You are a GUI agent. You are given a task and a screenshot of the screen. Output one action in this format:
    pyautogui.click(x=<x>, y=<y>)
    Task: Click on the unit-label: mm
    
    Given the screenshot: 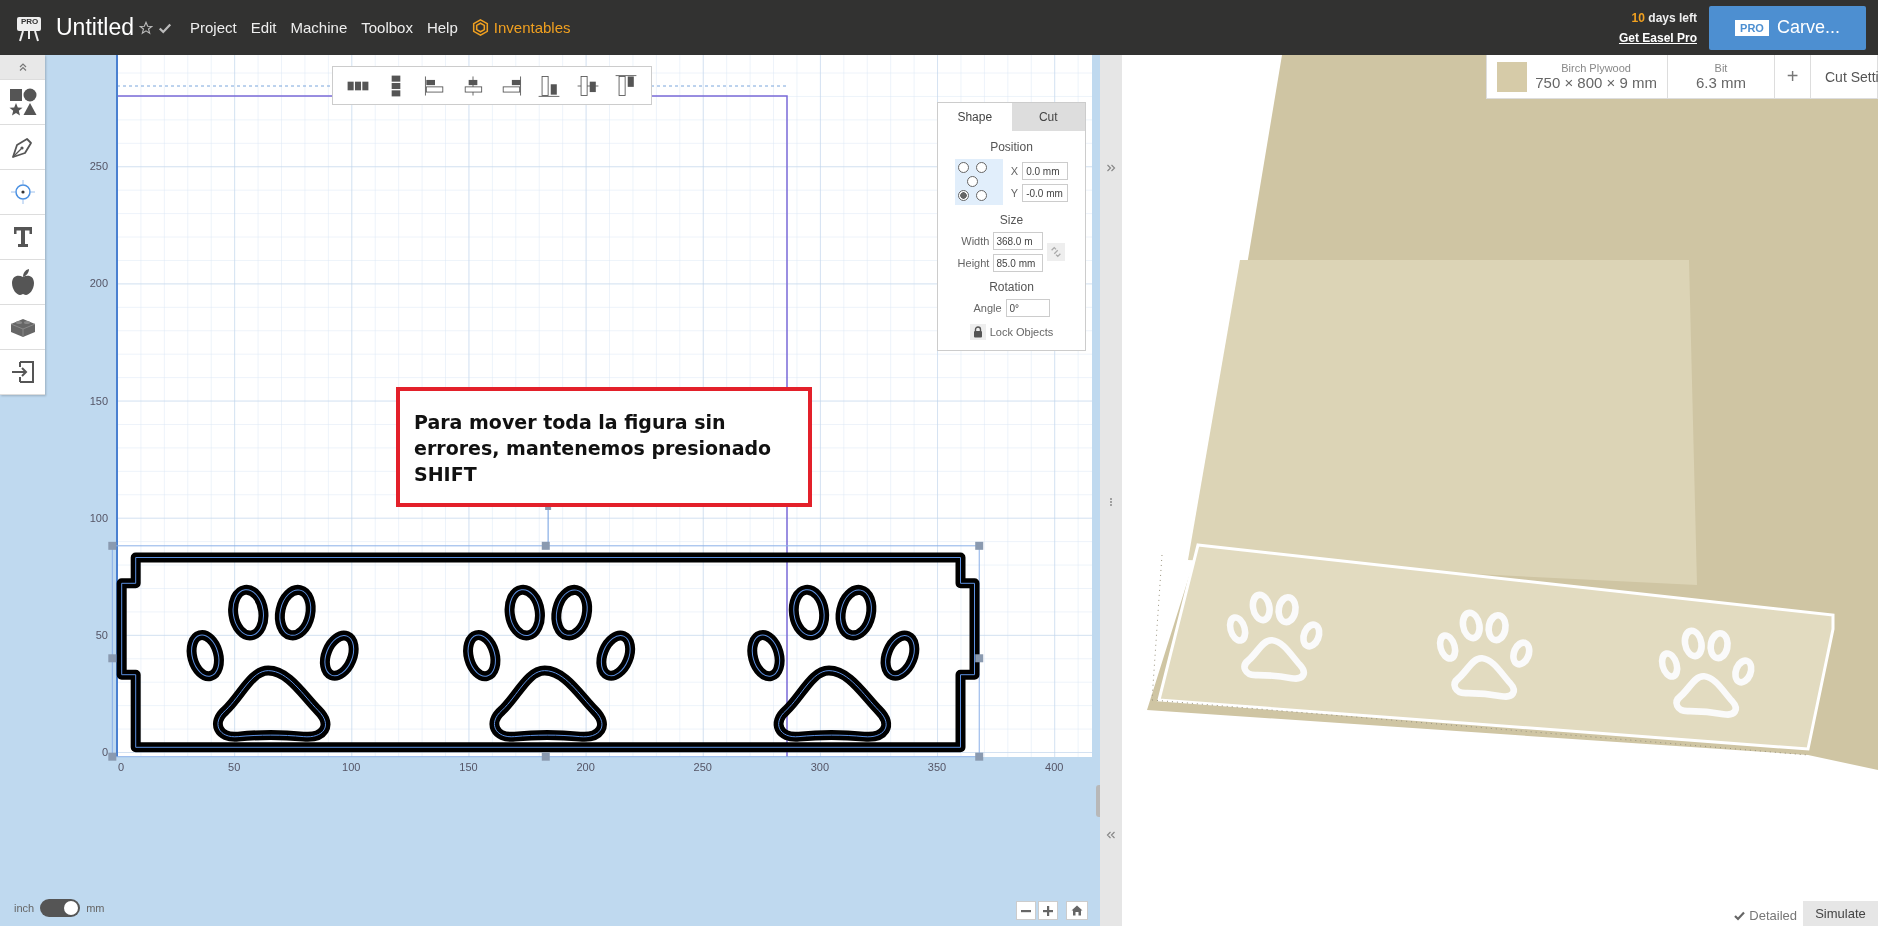 What is the action you would take?
    pyautogui.click(x=95, y=908)
    